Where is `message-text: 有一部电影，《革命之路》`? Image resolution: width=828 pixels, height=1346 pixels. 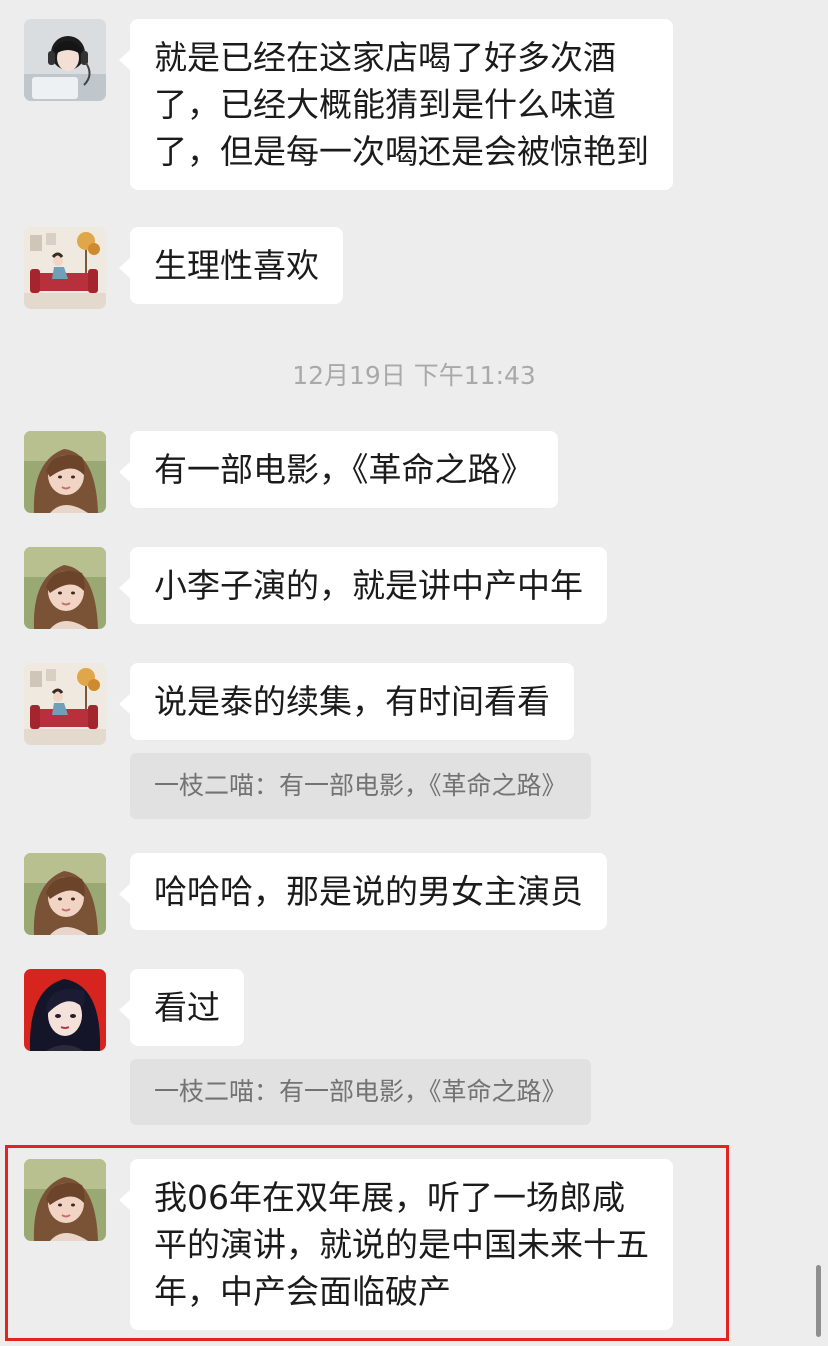 message-text: 有一部电影，《革命之路》 is located at coordinates (344, 469).